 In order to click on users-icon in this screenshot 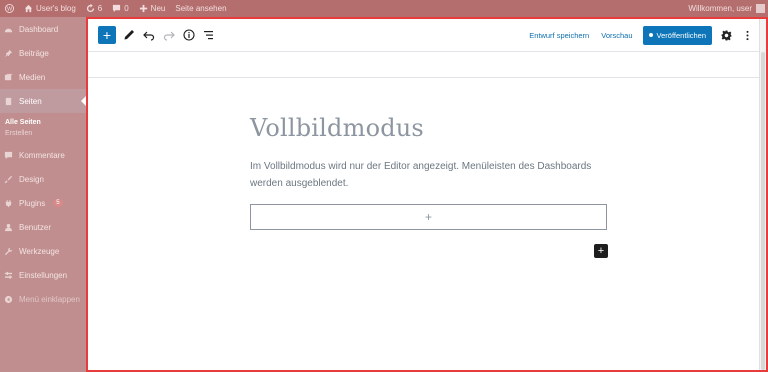, I will do `click(8, 227)`.